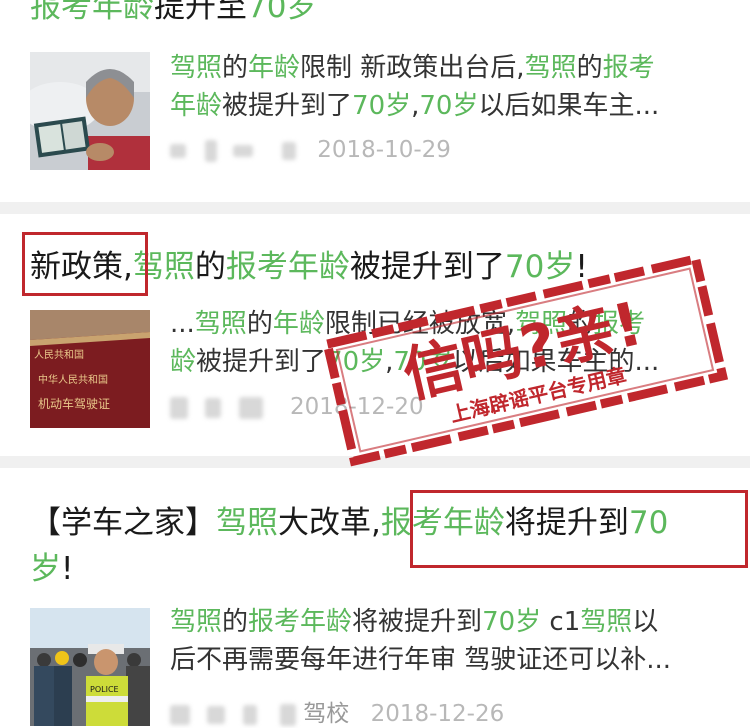  I want to click on article-title-3-line2: 岁!, so click(51, 569).